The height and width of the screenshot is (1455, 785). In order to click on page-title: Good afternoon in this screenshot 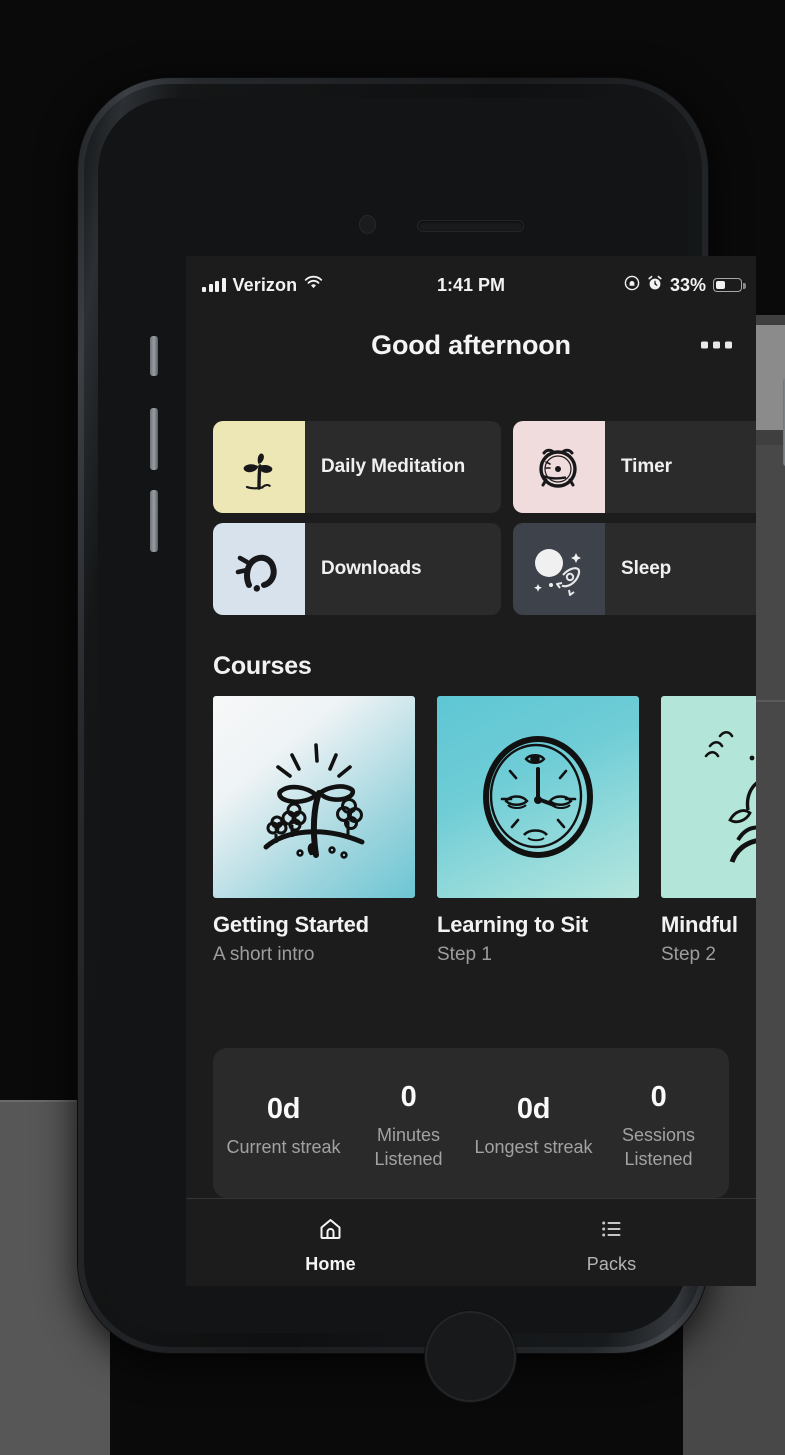, I will do `click(471, 344)`.